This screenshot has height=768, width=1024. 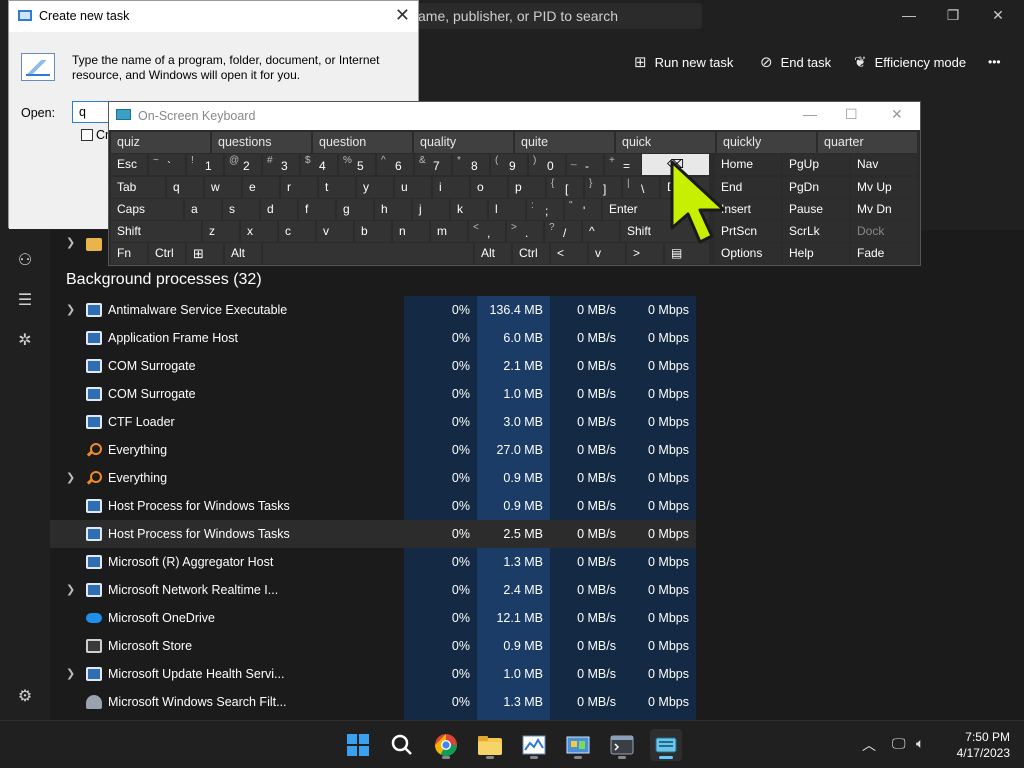 I want to click on dialog-close-button: ✕, so click(x=402, y=15).